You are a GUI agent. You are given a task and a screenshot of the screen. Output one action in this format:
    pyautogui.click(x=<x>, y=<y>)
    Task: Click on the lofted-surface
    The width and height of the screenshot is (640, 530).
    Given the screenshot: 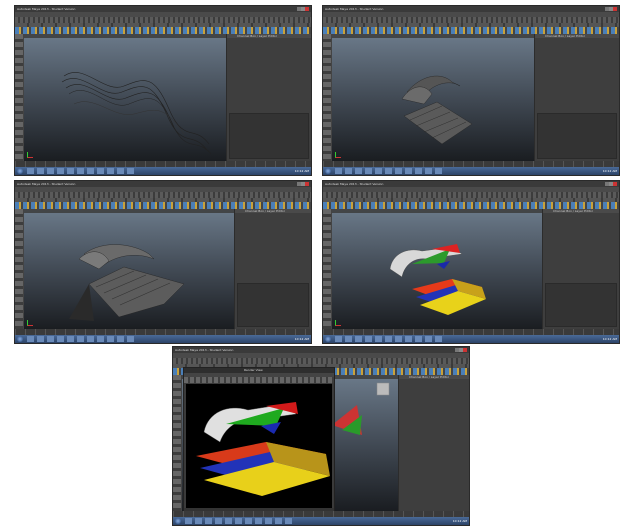 What is the action you would take?
    pyautogui.click(x=437, y=110)
    